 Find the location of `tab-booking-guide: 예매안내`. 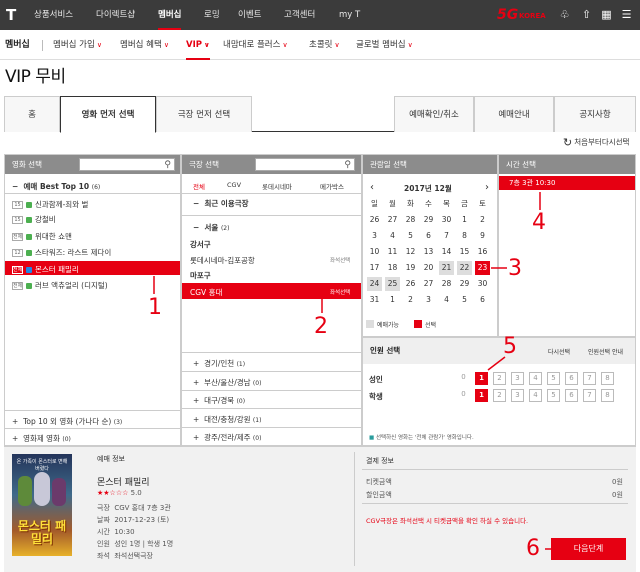

tab-booking-guide: 예매안내 is located at coordinates (514, 114).